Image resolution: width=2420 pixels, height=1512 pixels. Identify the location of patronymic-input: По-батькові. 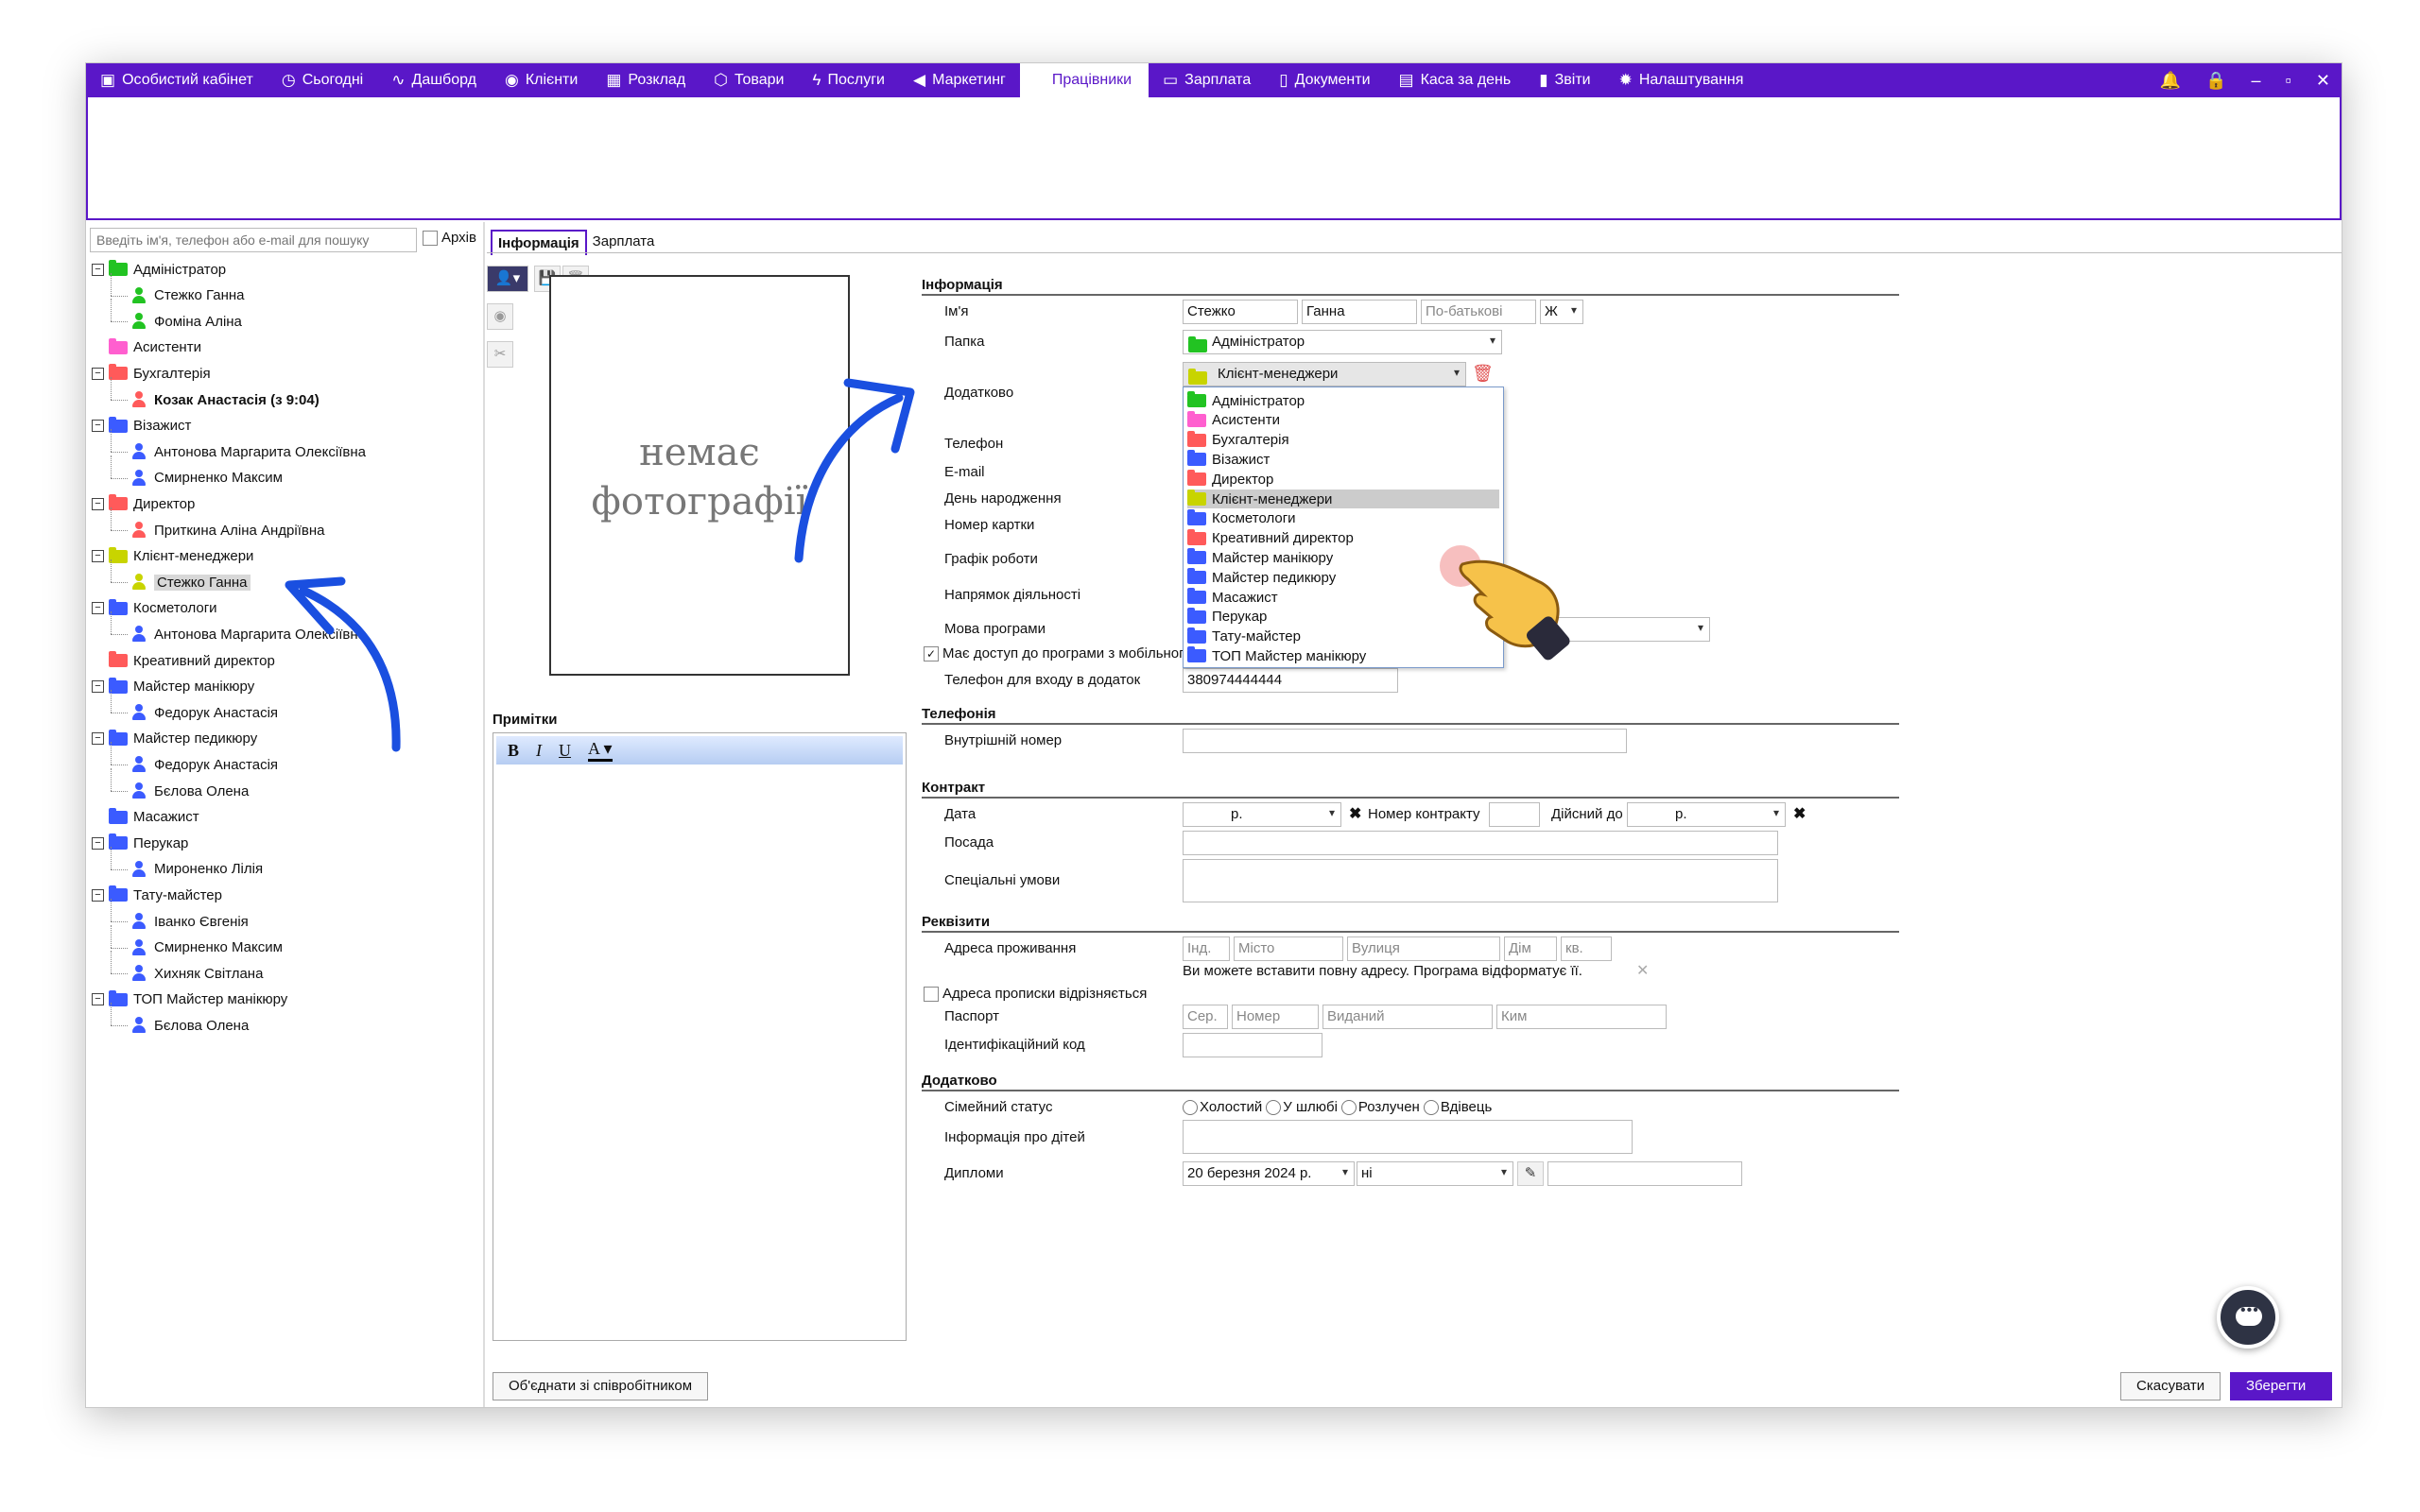
(1478, 312).